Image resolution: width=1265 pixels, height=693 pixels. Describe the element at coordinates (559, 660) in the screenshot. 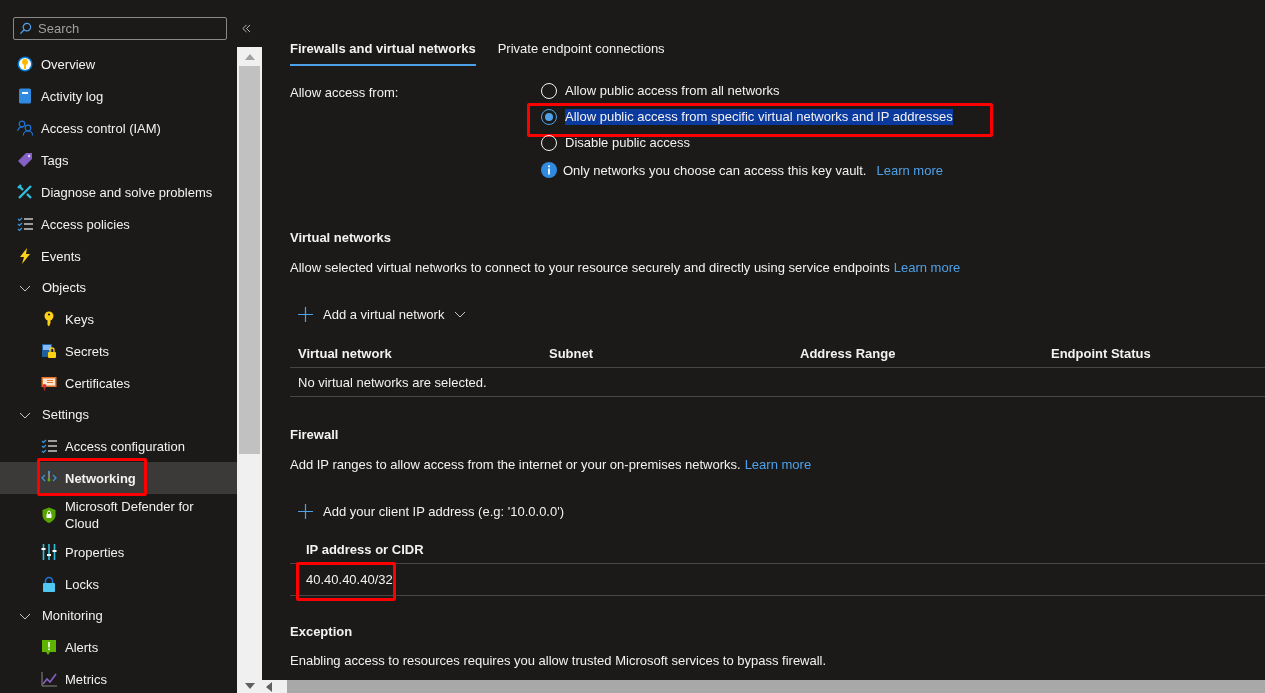

I see `section-description: Enabling access to resources requires you allow trusted Microsoft services to bypass firewall.` at that location.